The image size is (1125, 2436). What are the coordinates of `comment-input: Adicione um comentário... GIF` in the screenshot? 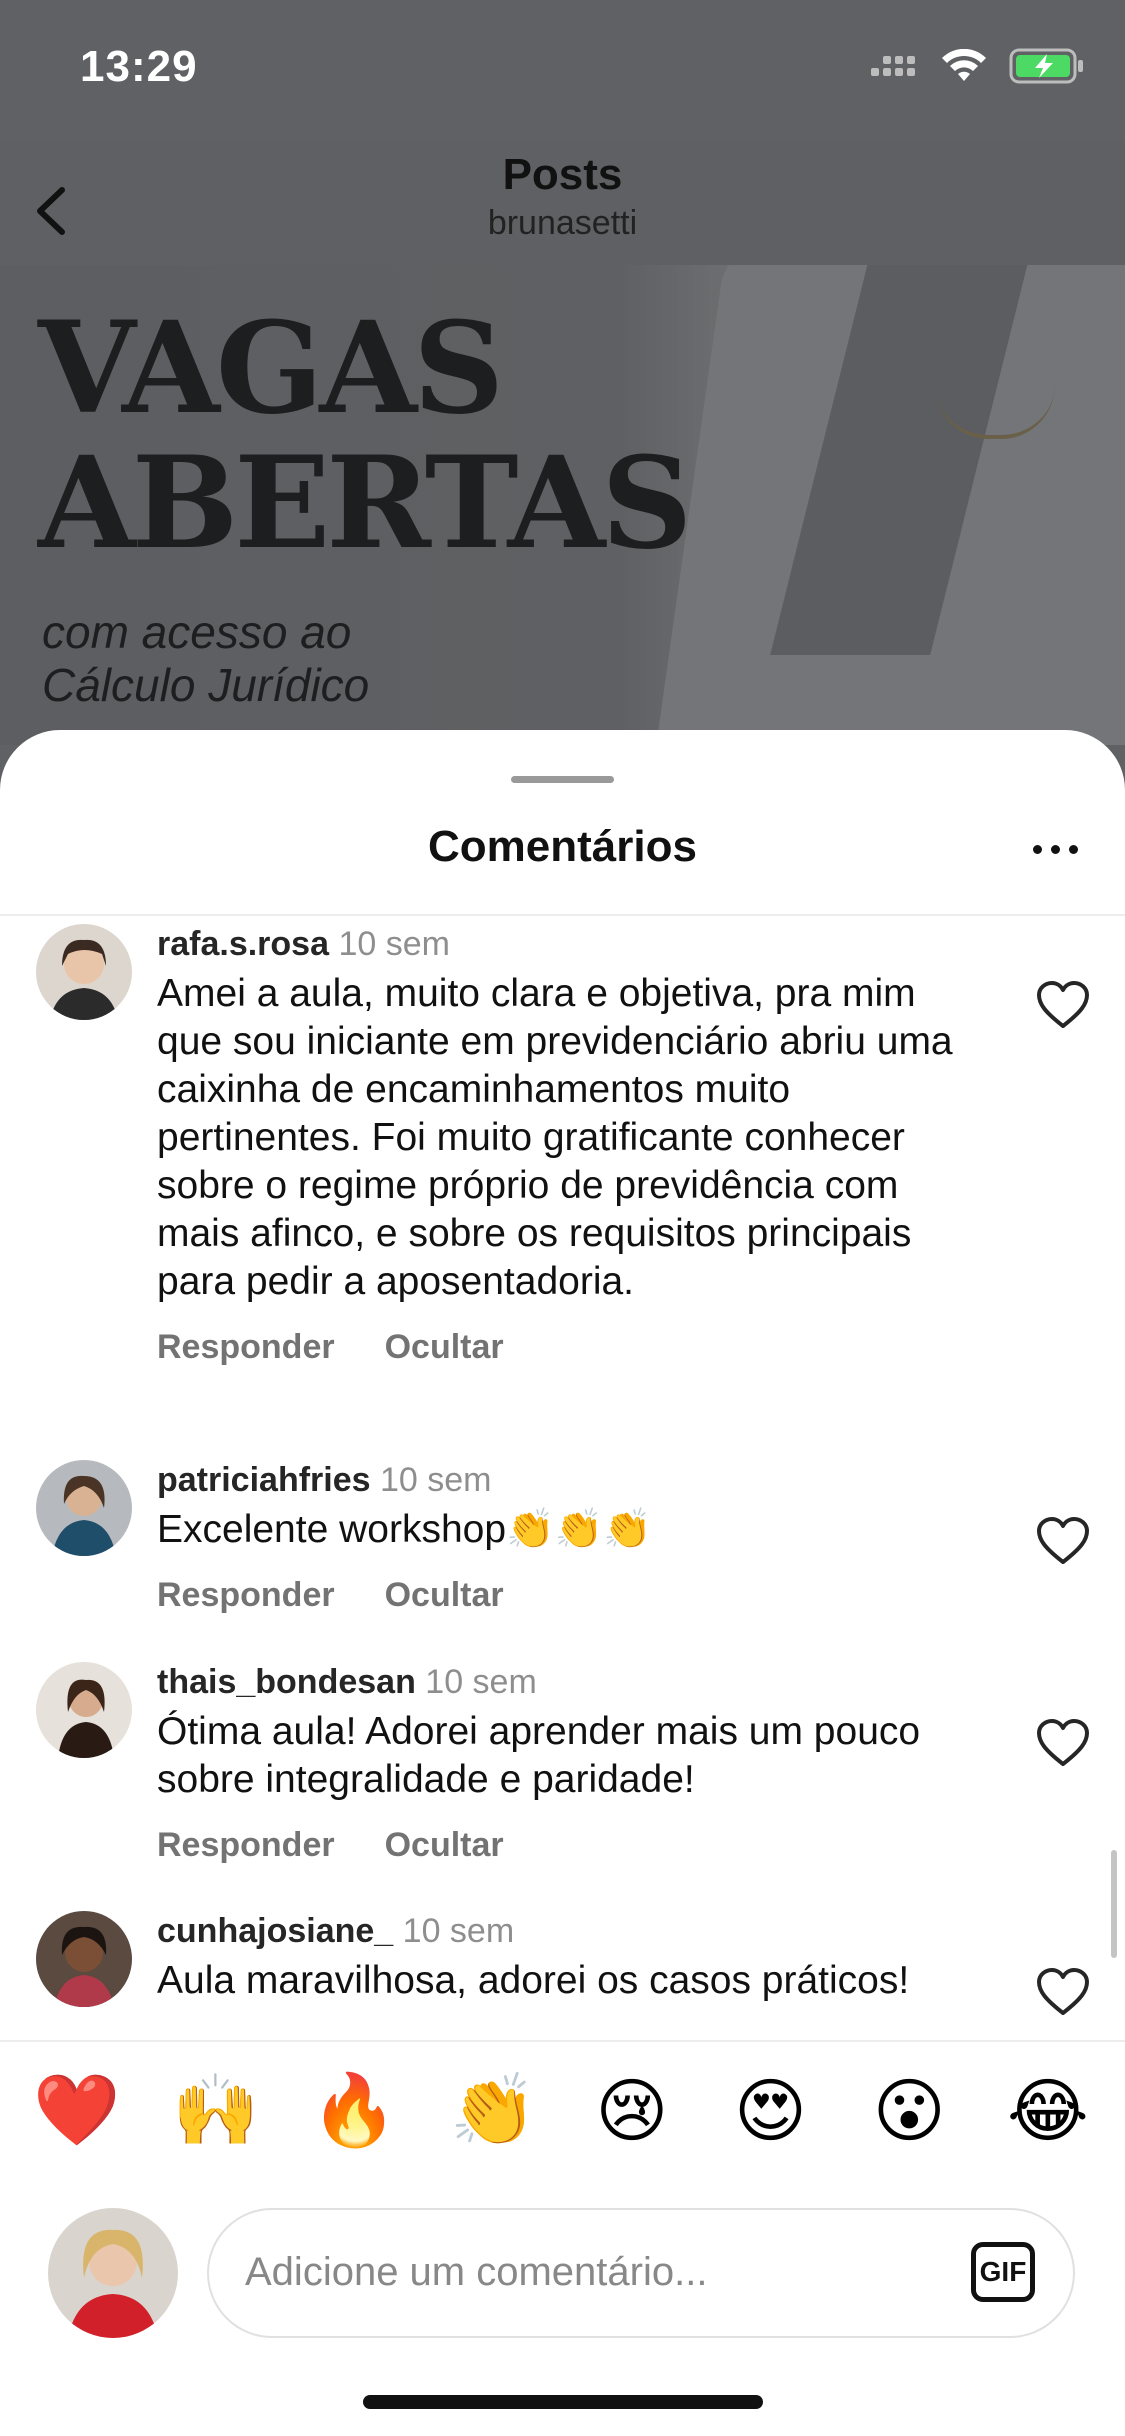 It's located at (641, 2273).